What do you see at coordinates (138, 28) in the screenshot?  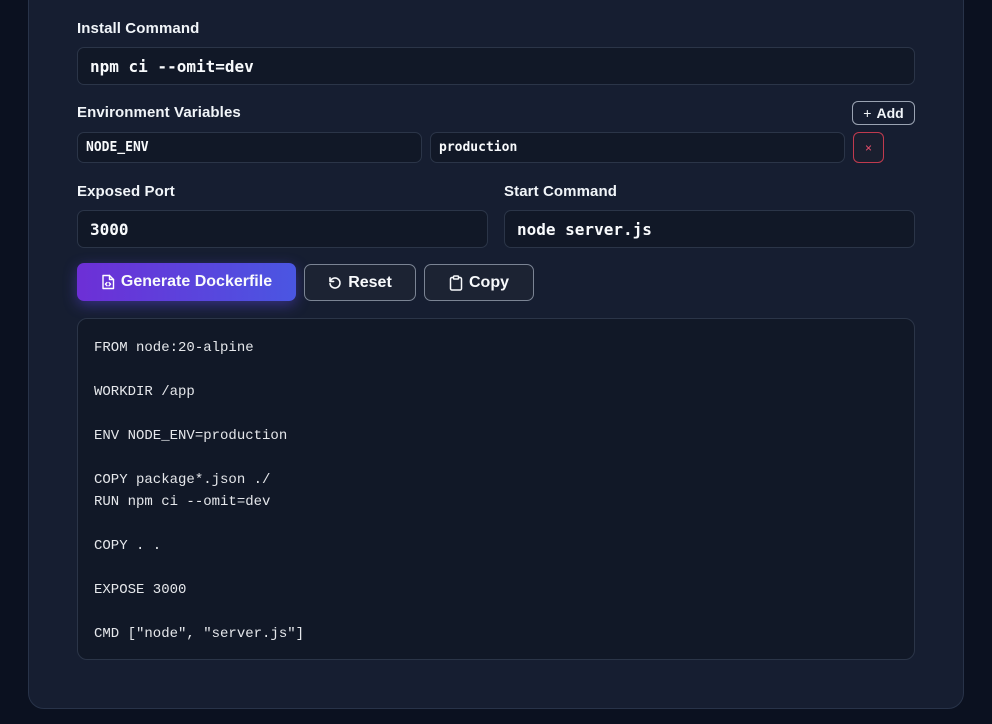 I see `install-command-label: Install Command` at bounding box center [138, 28].